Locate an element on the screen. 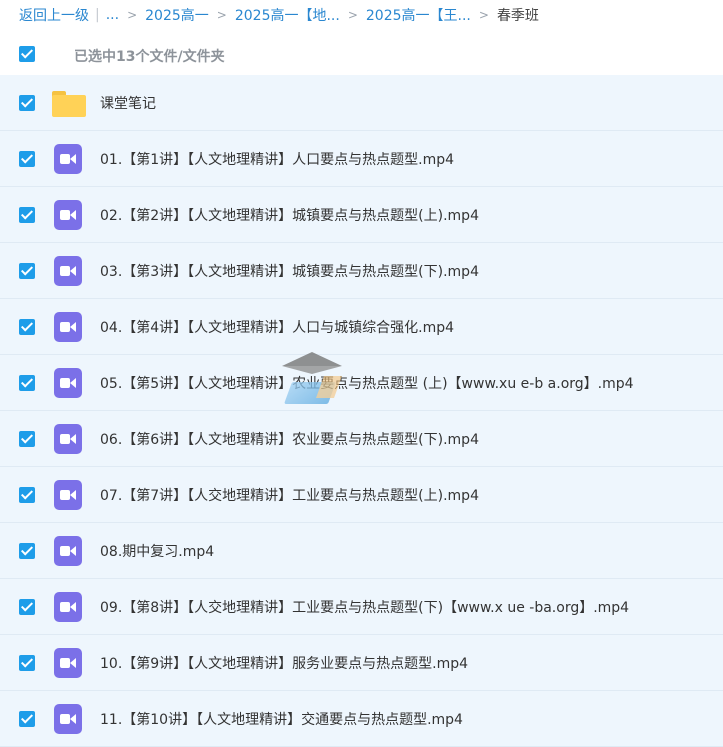 Image resolution: width=723 pixels, height=747 pixels. file-name: 02.【第2讲】【人文地理精讲】城镇要点与热点题型(上).mp4 is located at coordinates (289, 215).